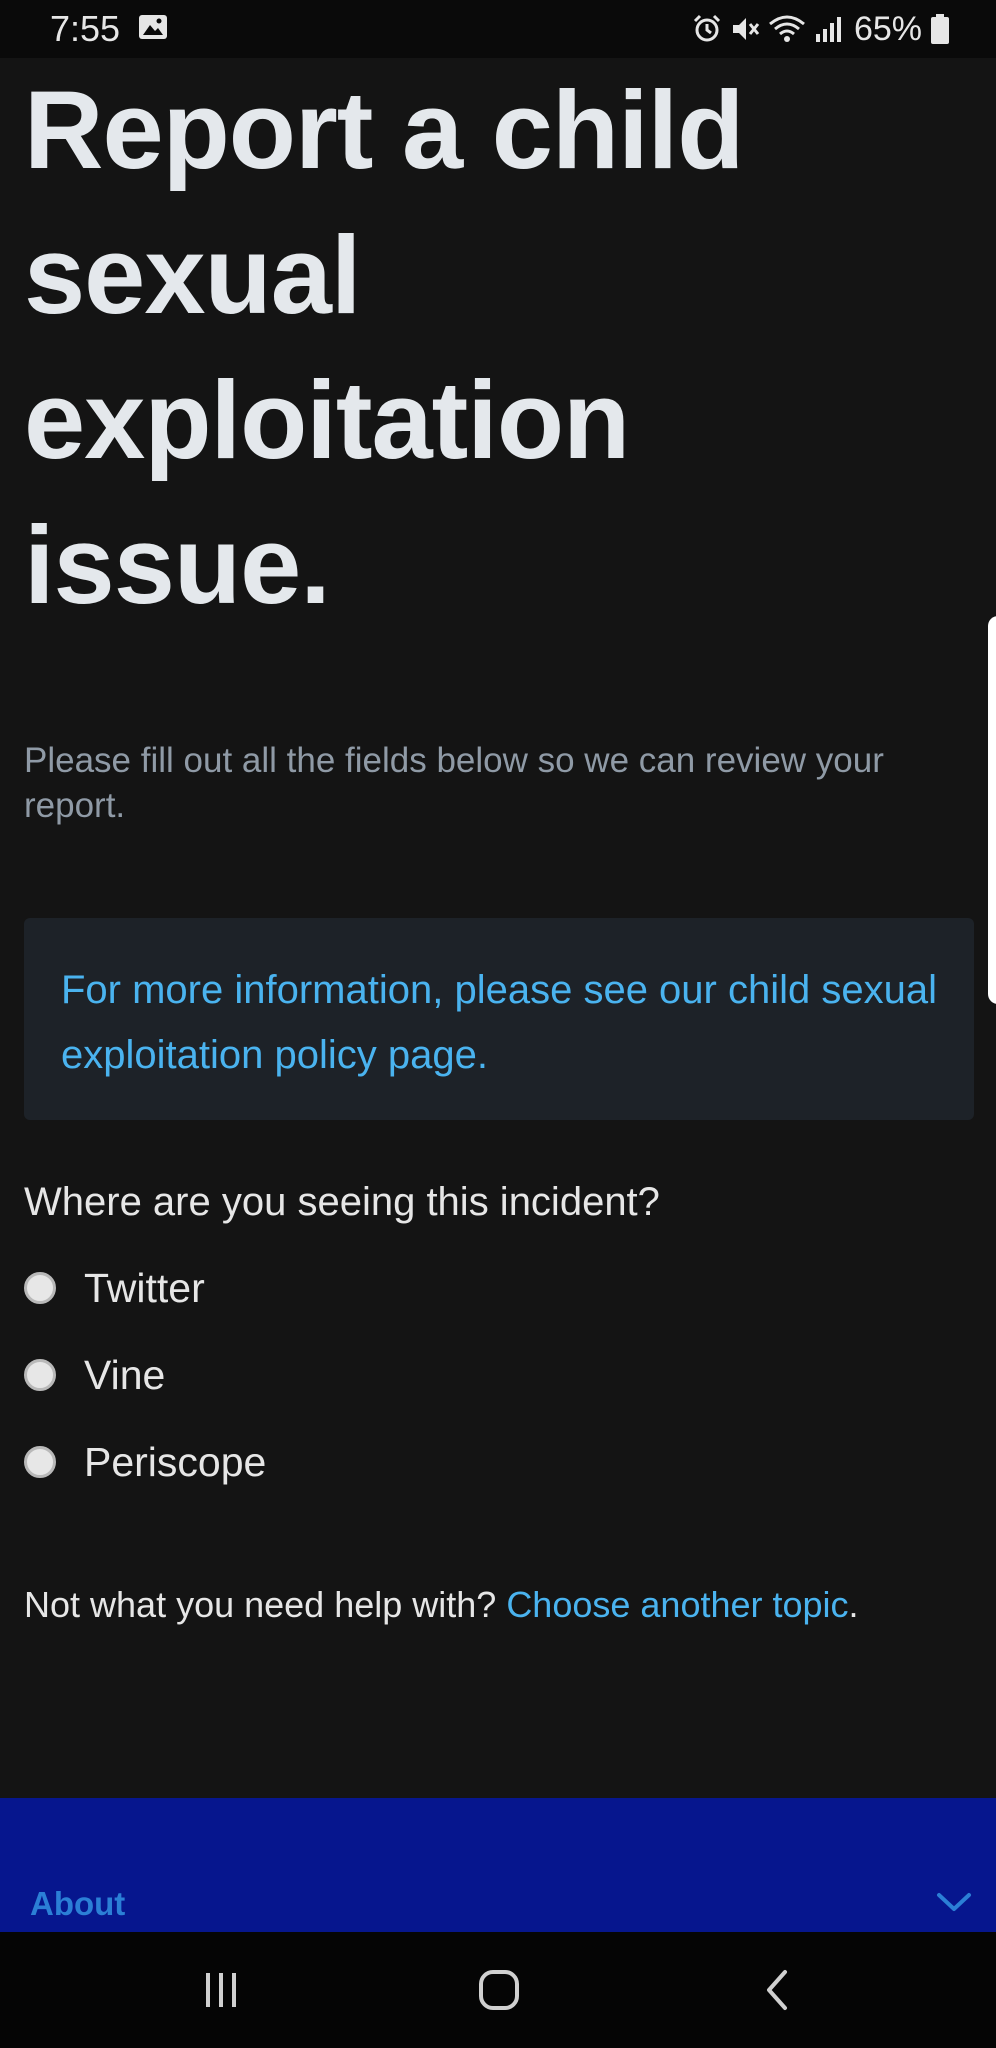 The image size is (996, 2048). Describe the element at coordinates (706, 28) in the screenshot. I see `alarm-icon` at that location.